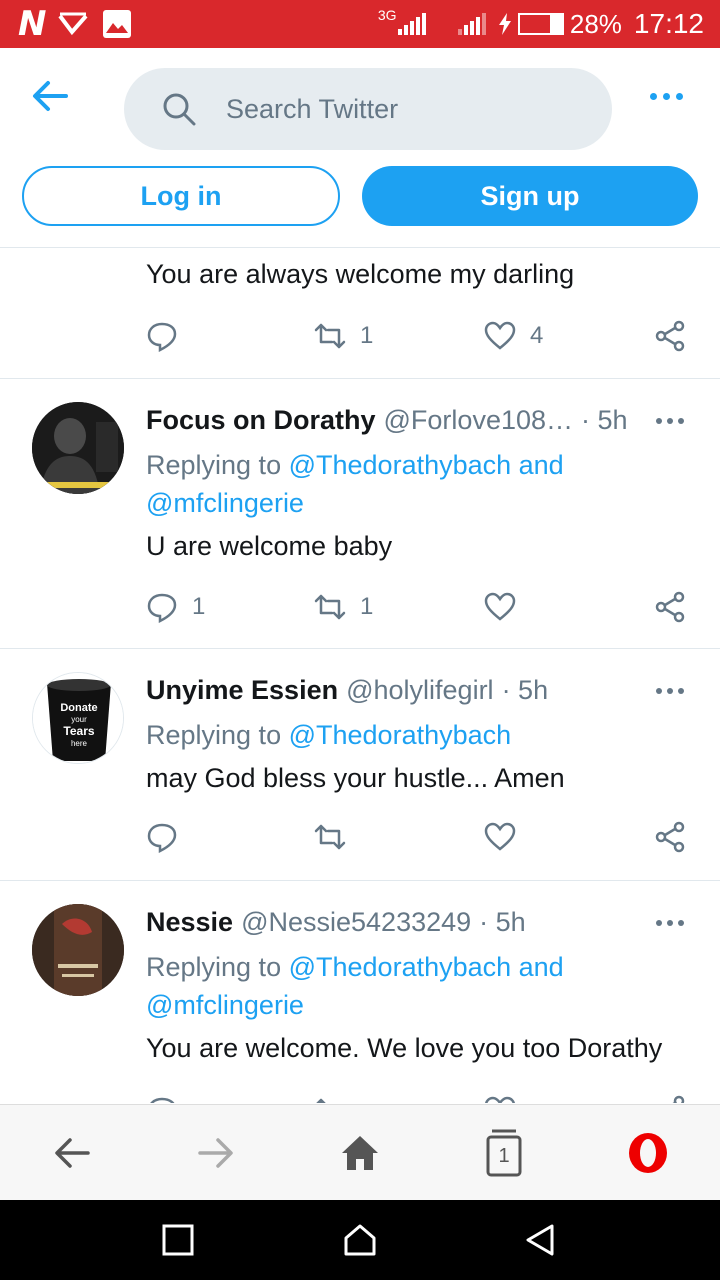 This screenshot has height=1280, width=720. What do you see at coordinates (668, 23) in the screenshot?
I see `clock: 17:12` at bounding box center [668, 23].